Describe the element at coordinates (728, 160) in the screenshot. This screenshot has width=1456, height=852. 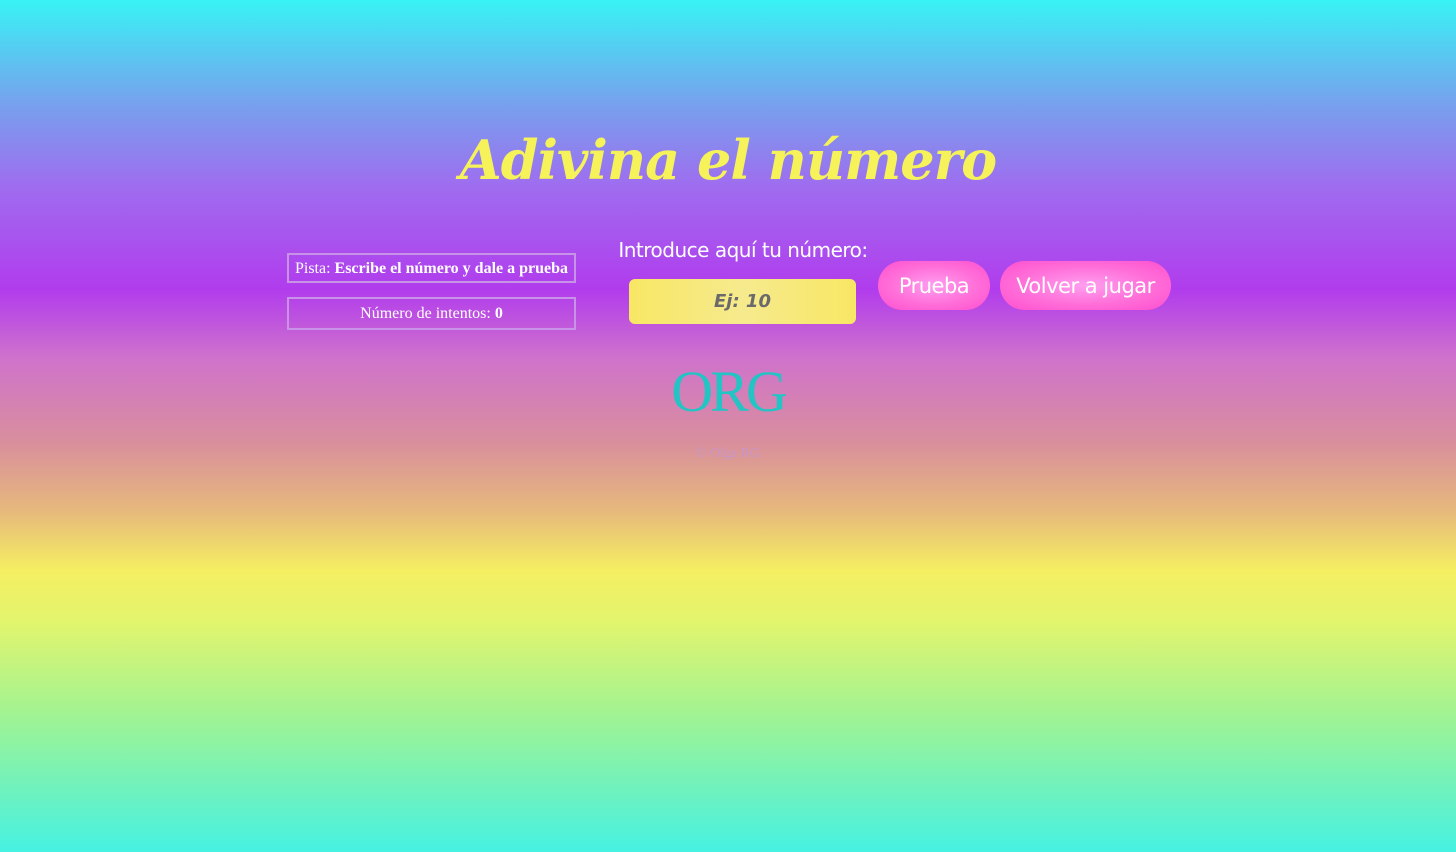
I see `page-title: Adivina el número` at that location.